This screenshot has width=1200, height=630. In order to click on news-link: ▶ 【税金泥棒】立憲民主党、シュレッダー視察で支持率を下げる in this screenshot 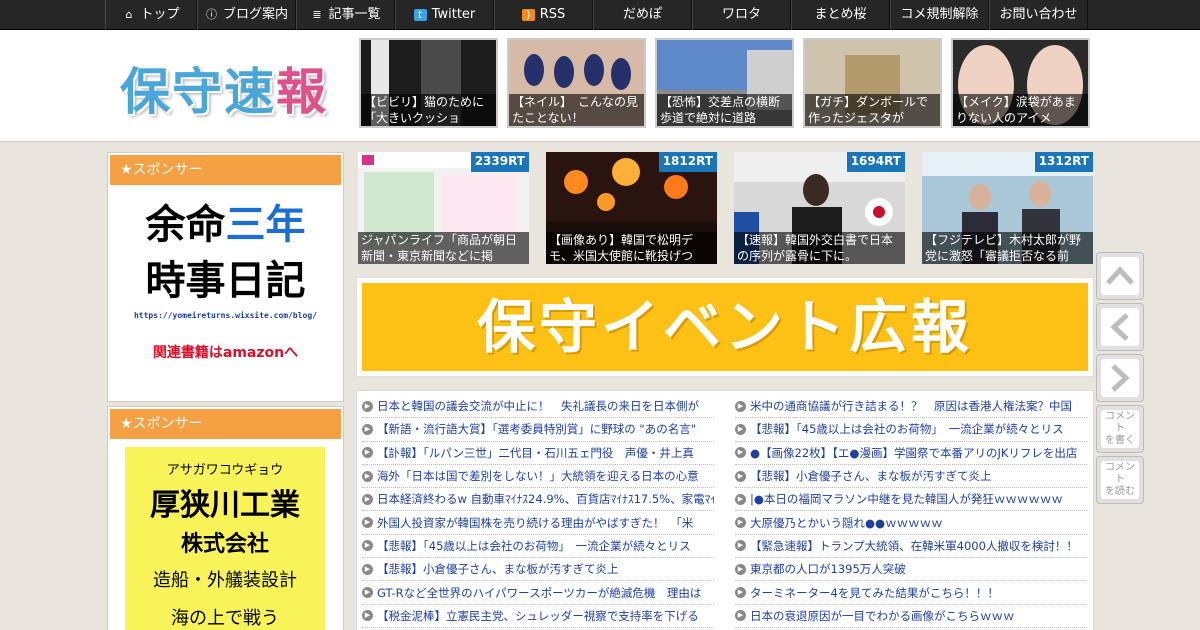, I will do `click(538, 616)`.